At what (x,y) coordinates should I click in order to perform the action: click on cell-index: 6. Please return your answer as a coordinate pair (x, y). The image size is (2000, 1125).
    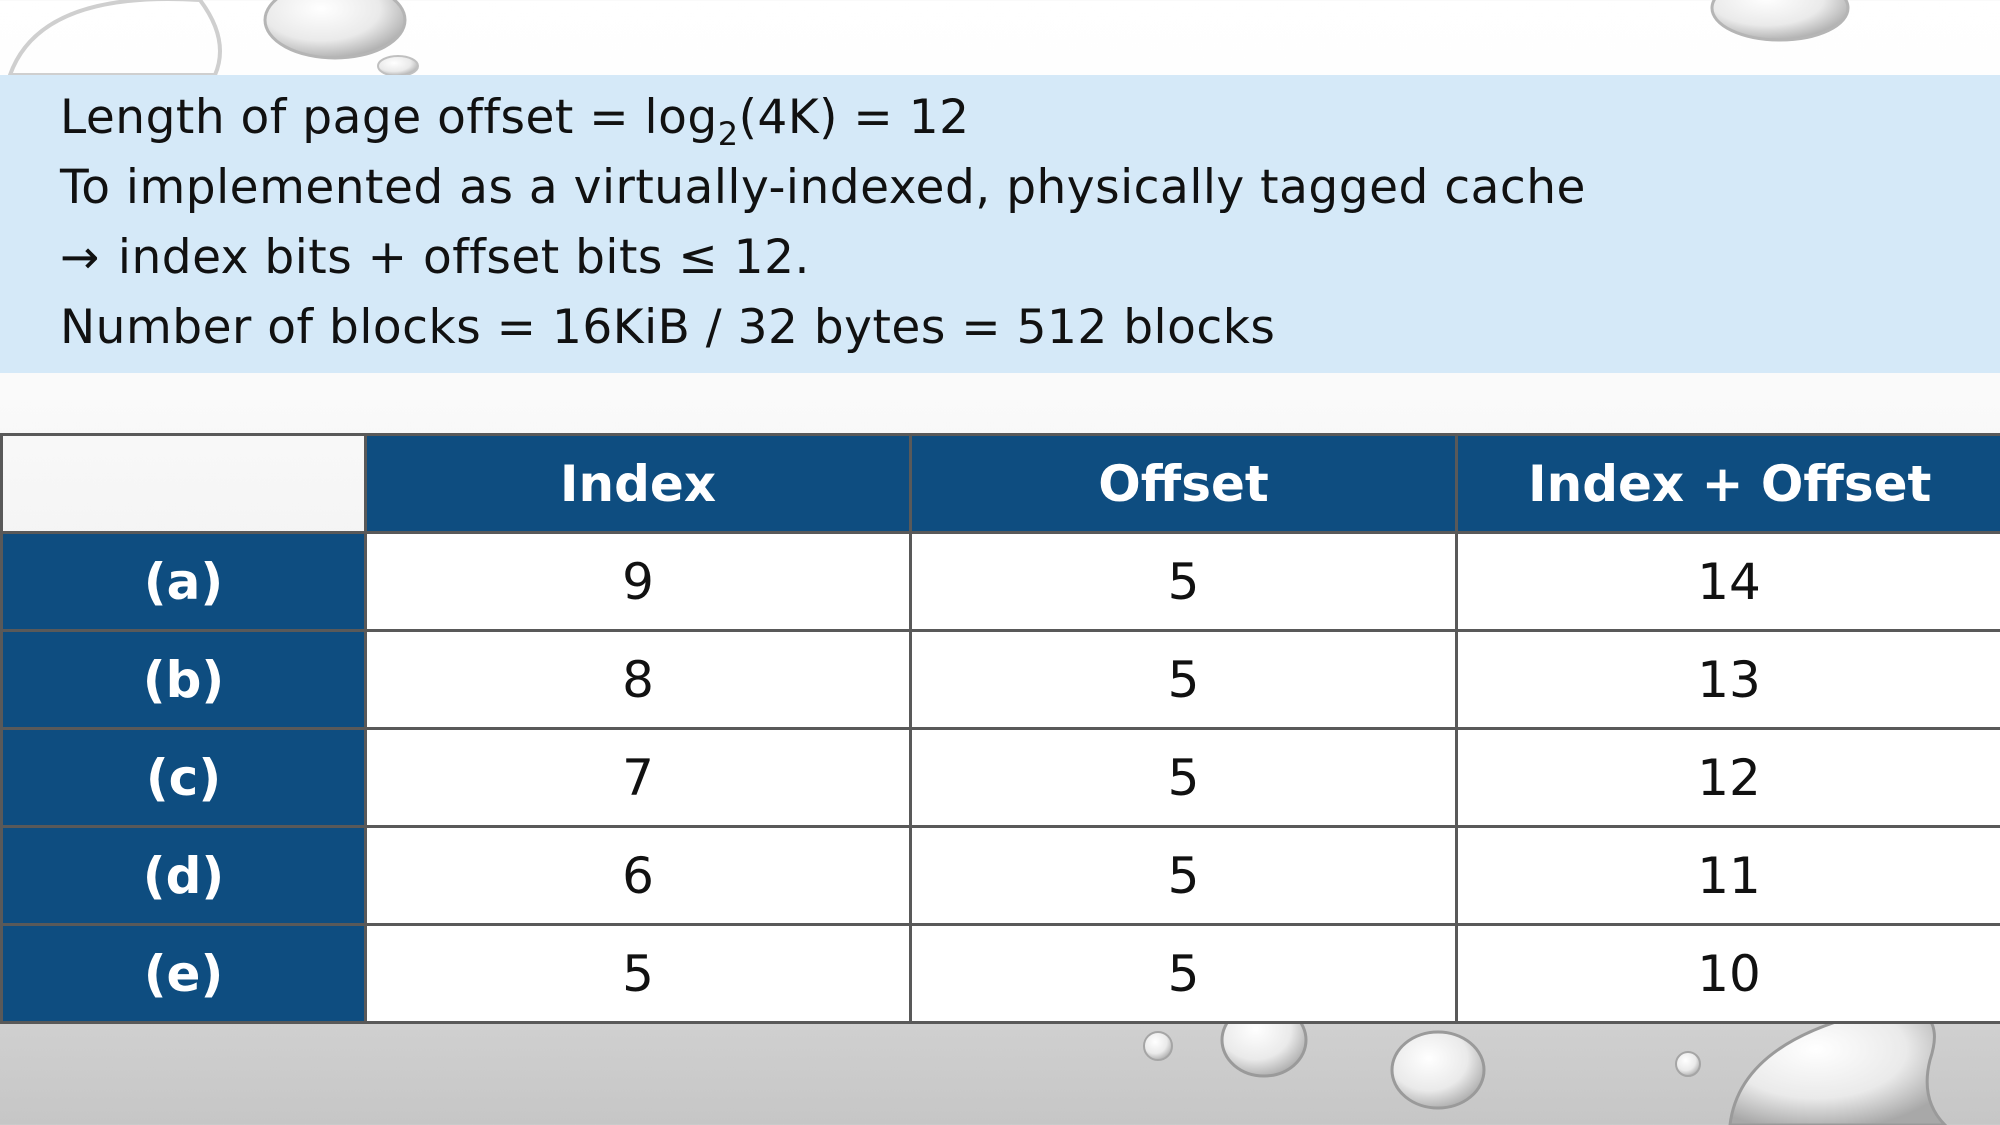
    Looking at the image, I should click on (638, 875).